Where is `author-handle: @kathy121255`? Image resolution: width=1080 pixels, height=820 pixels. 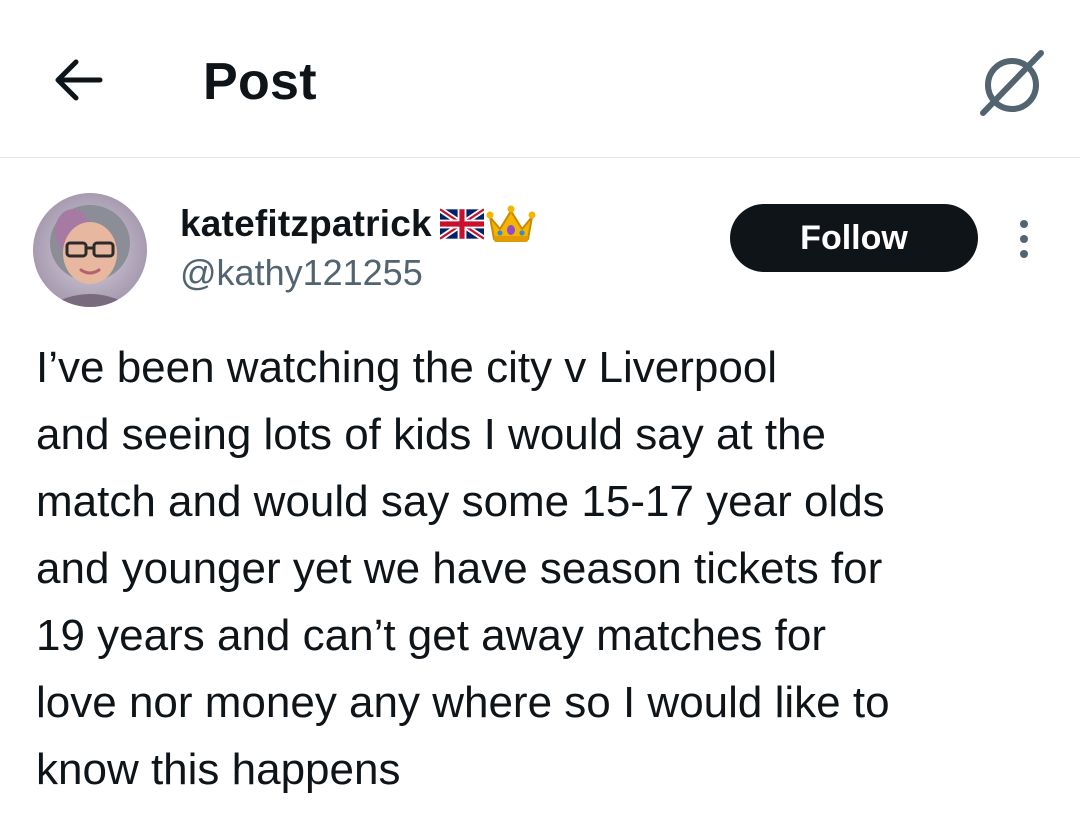 author-handle: @kathy121255 is located at coordinates (301, 273).